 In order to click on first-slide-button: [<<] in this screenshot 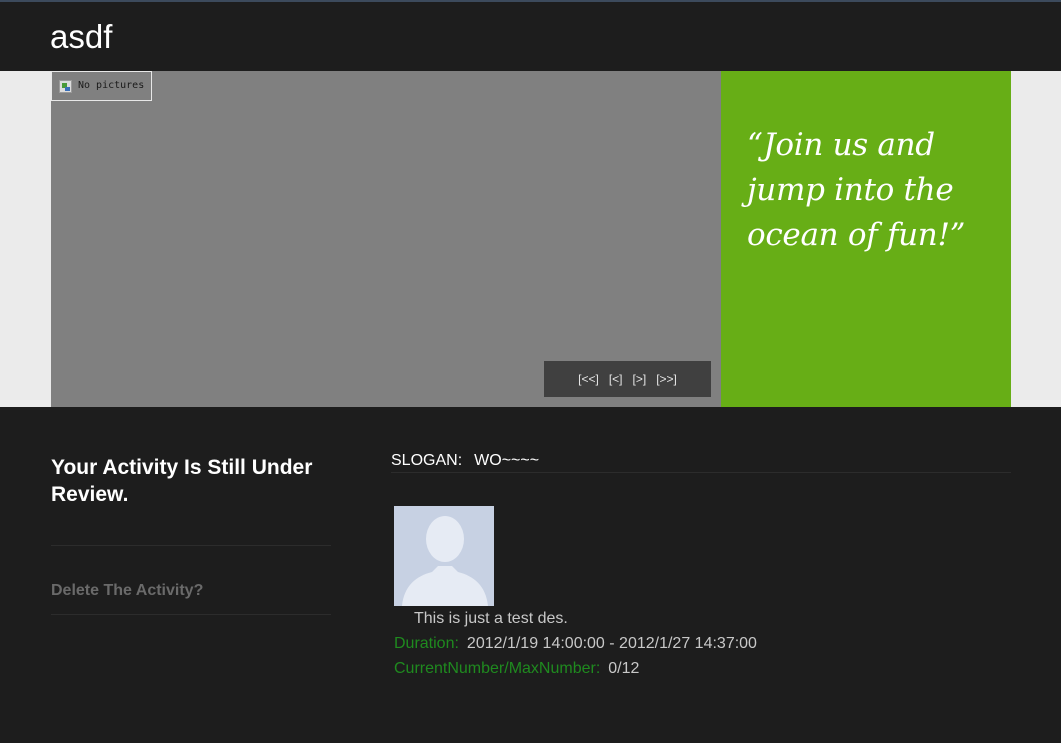, I will do `click(588, 379)`.